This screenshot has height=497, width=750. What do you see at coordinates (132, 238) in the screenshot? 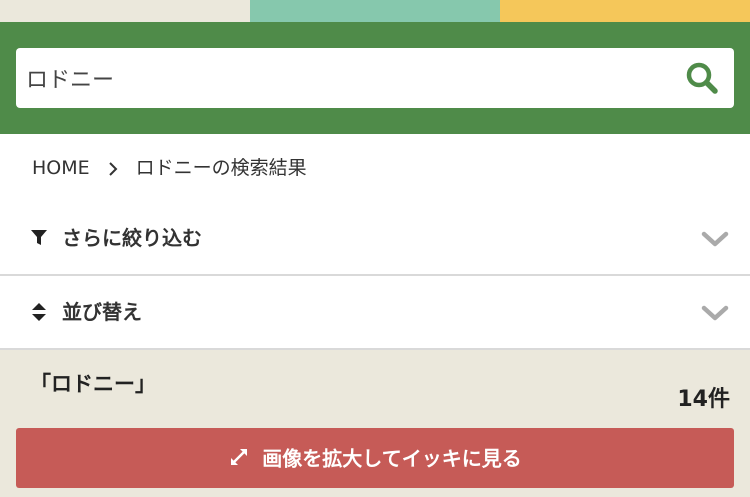
I see `narrow-down-label: さらに絞り込む` at bounding box center [132, 238].